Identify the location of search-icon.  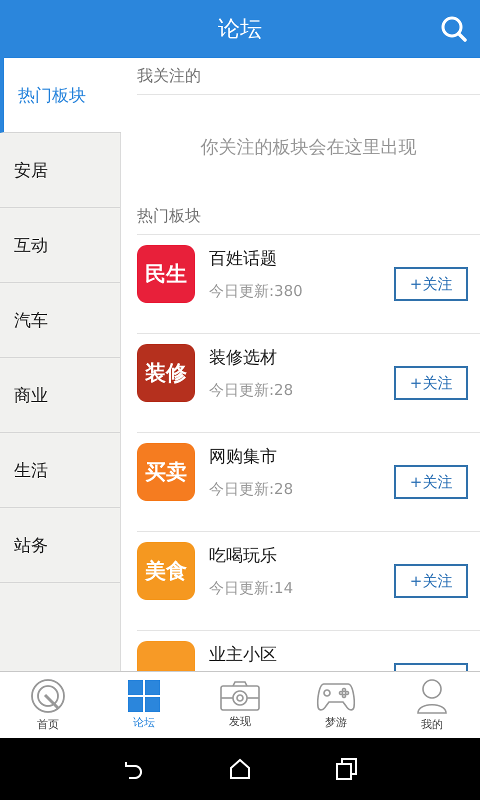
(454, 29).